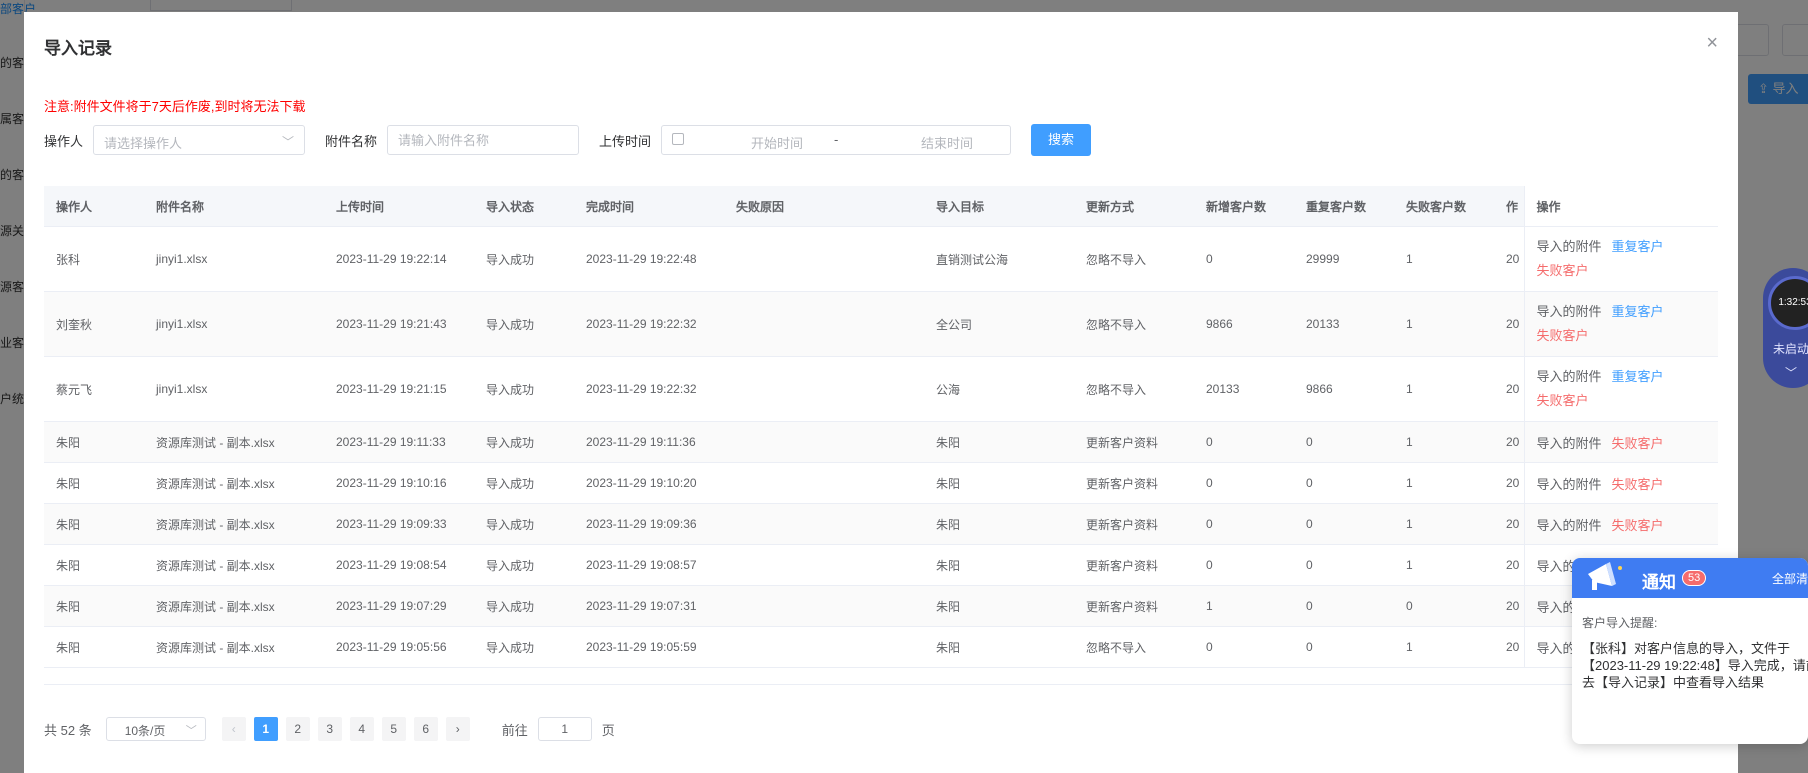  I want to click on goto-label: 前往, so click(514, 730).